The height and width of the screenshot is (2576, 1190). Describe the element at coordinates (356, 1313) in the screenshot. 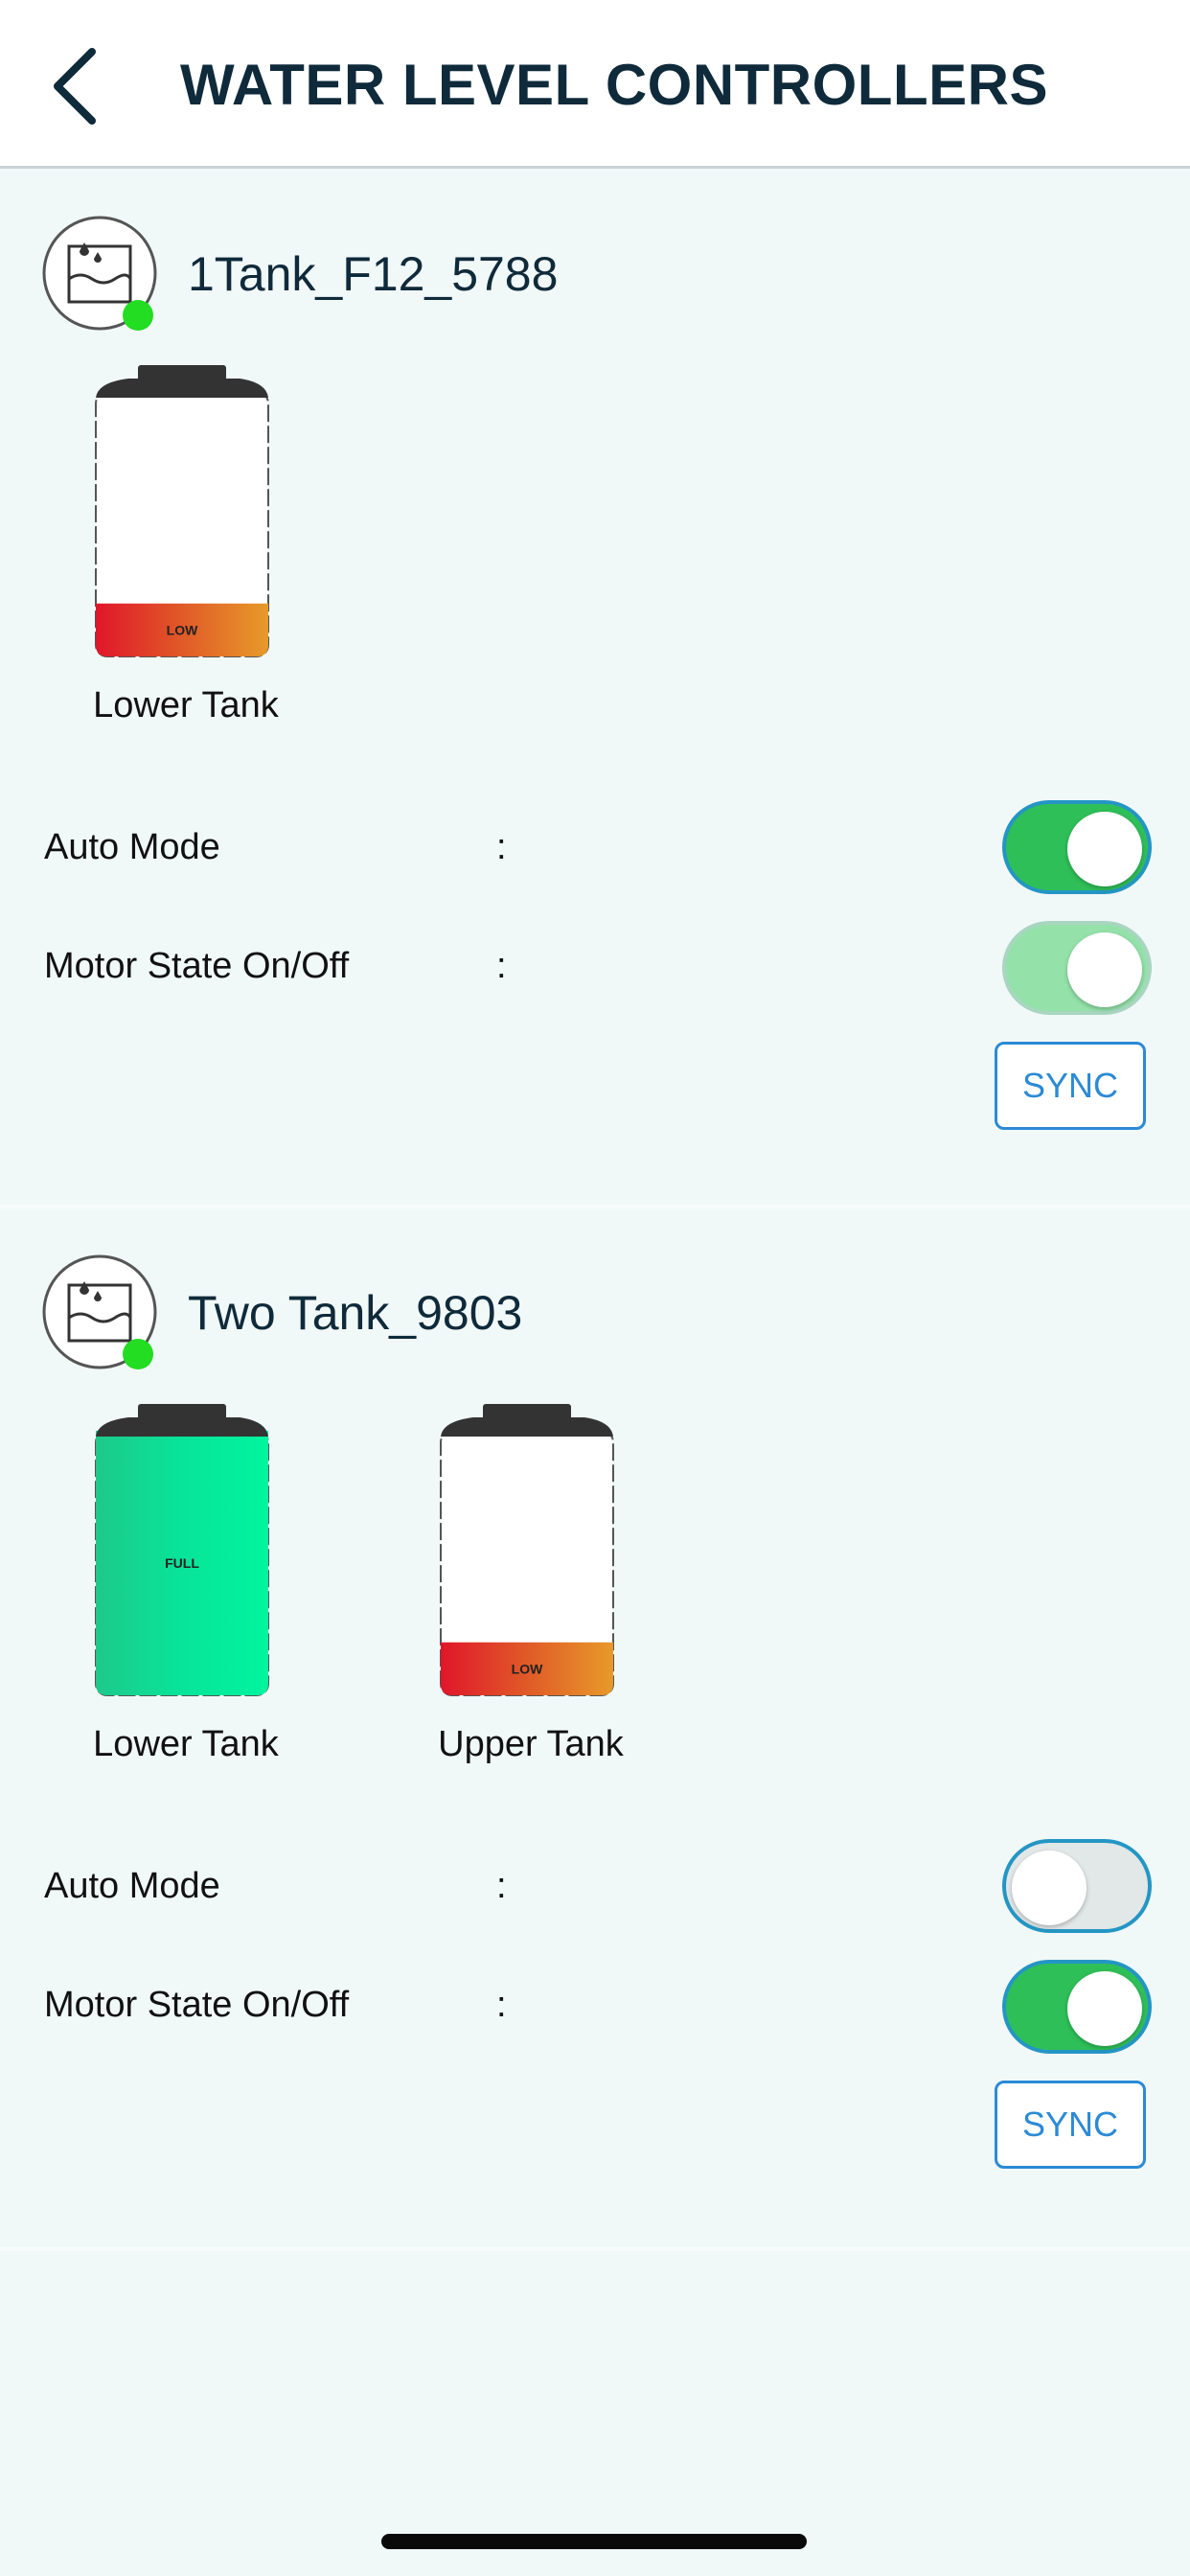

I see `device-name: Two Tank_9803` at that location.